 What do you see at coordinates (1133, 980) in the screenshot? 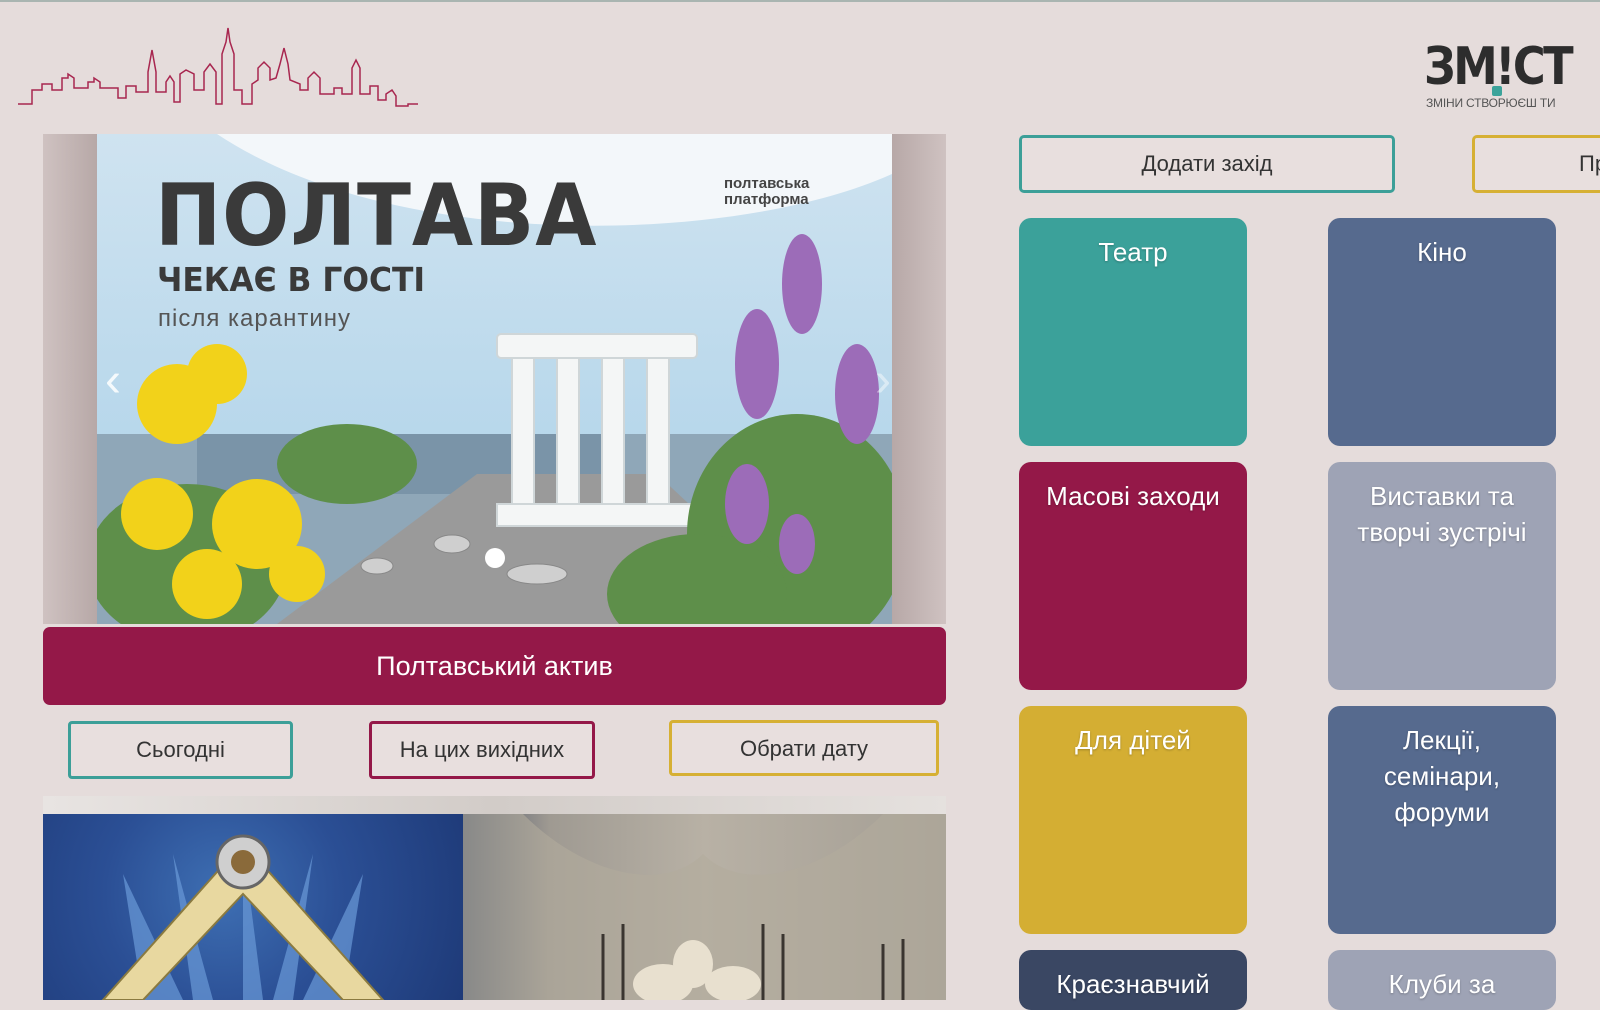
I see `category-local-history: Краєзнавчий` at bounding box center [1133, 980].